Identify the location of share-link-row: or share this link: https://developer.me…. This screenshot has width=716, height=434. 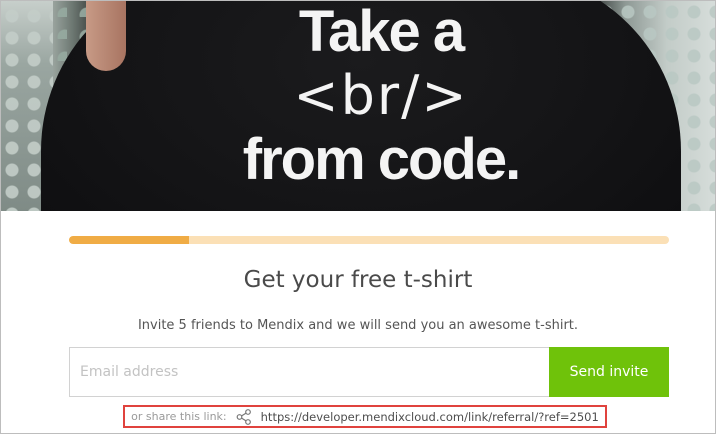
(365, 416).